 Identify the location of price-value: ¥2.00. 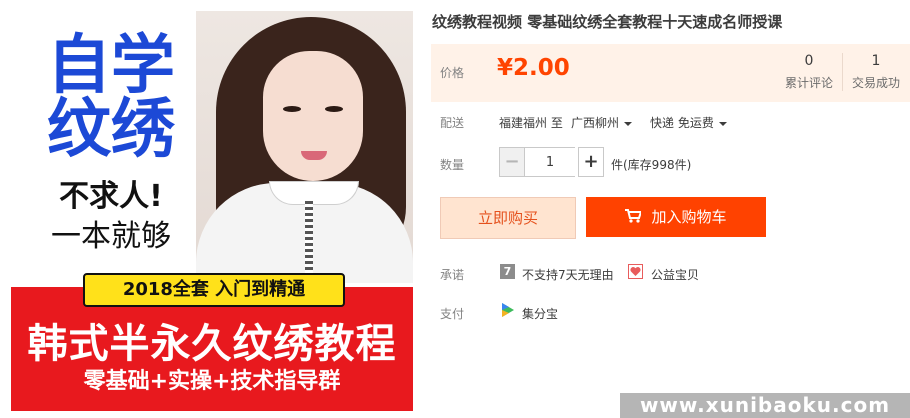
(533, 68).